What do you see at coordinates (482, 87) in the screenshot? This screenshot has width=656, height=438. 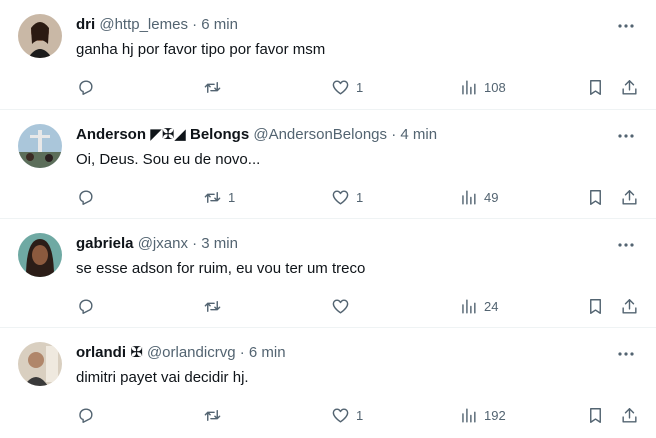 I see `views-button: 108` at bounding box center [482, 87].